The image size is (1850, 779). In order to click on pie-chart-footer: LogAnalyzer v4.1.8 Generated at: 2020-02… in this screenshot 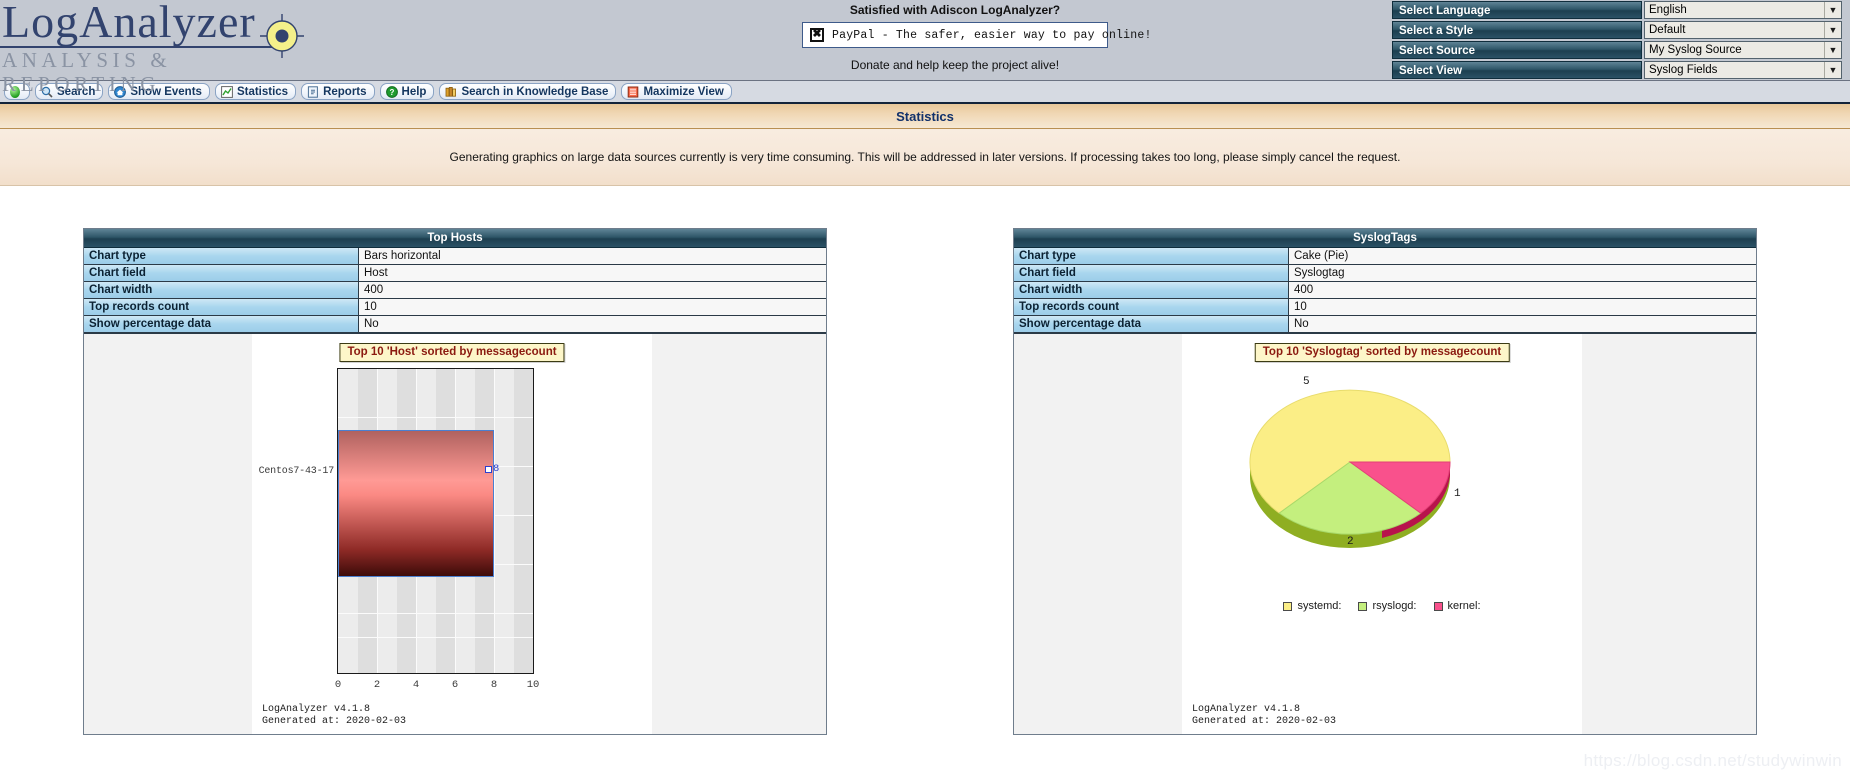, I will do `click(1264, 715)`.